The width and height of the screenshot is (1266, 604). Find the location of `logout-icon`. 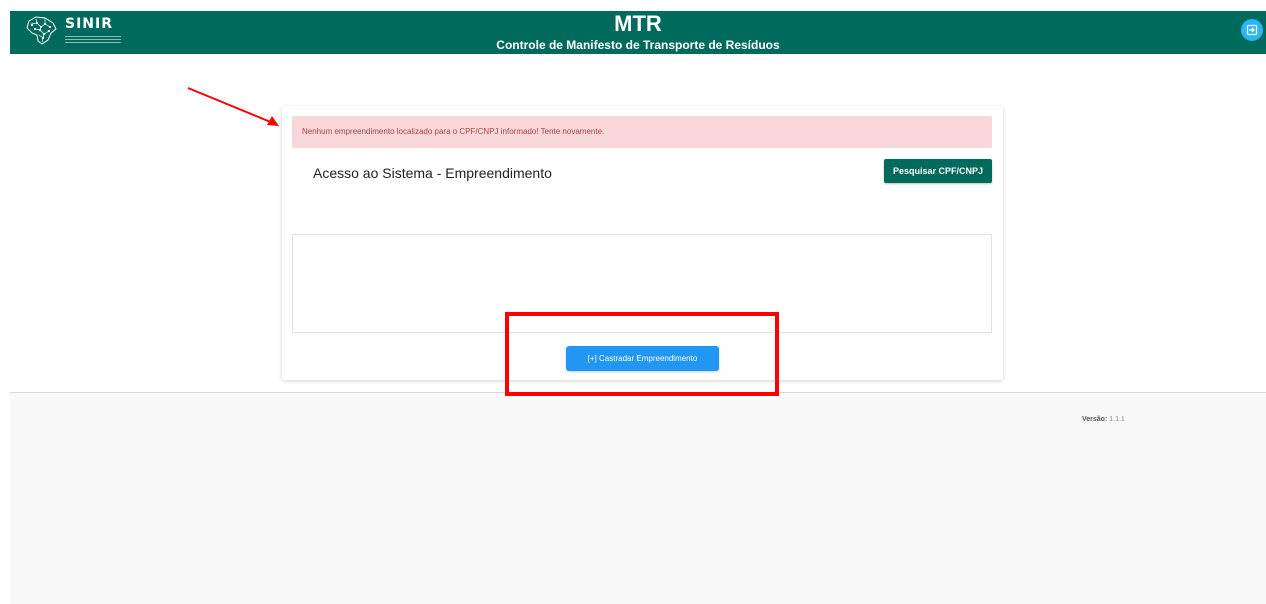

logout-icon is located at coordinates (1252, 30).